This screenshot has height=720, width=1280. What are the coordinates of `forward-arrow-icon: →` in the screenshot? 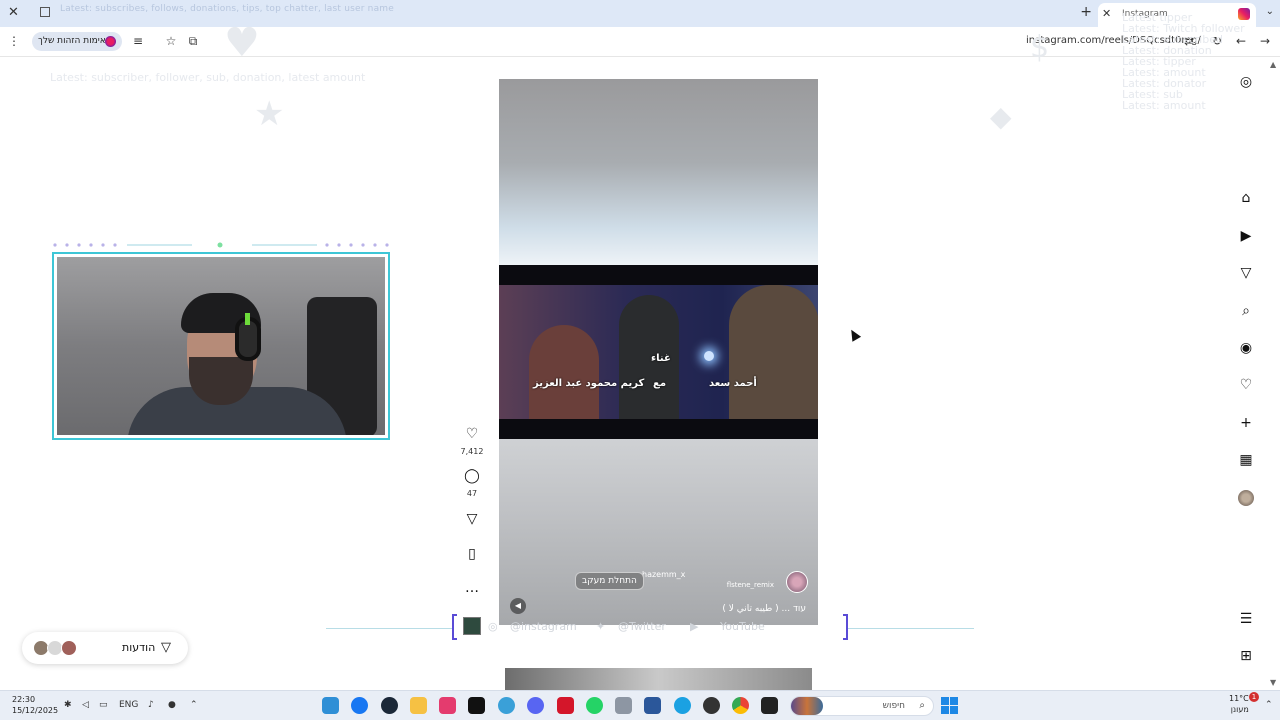 It's located at (1265, 41).